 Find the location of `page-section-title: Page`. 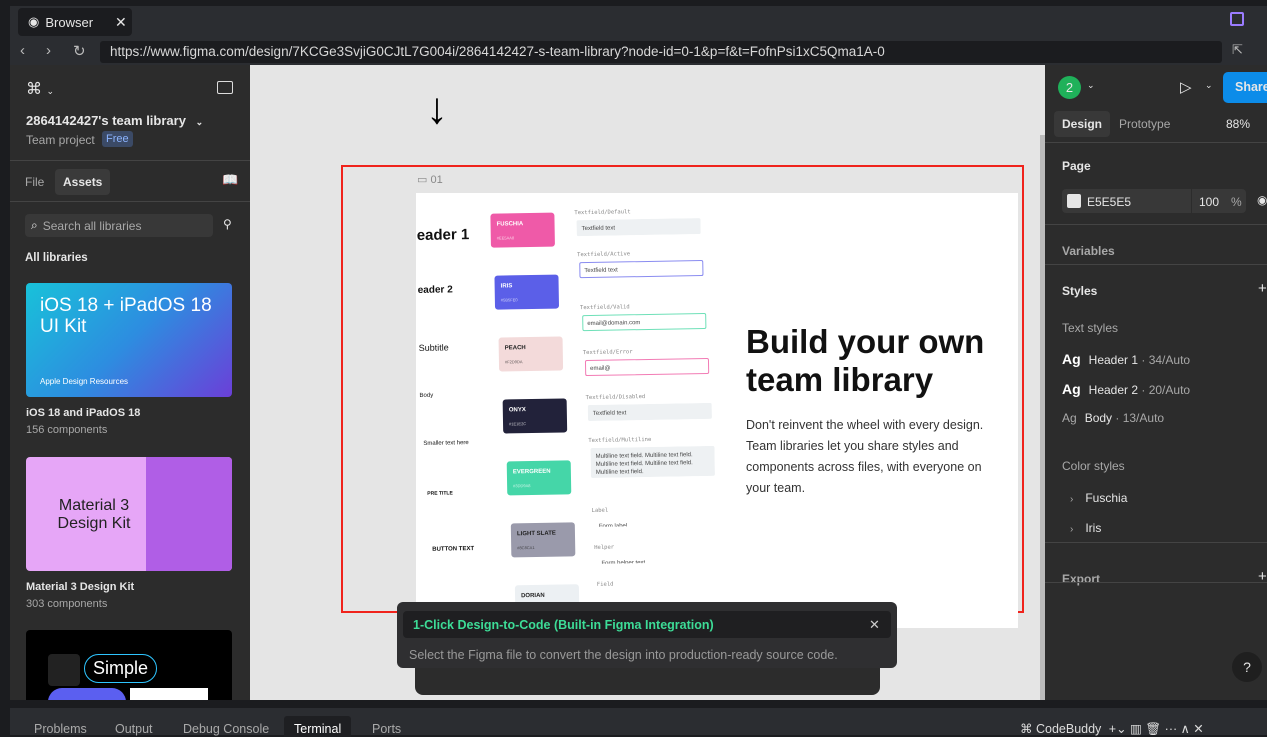

page-section-title: Page is located at coordinates (1076, 166).